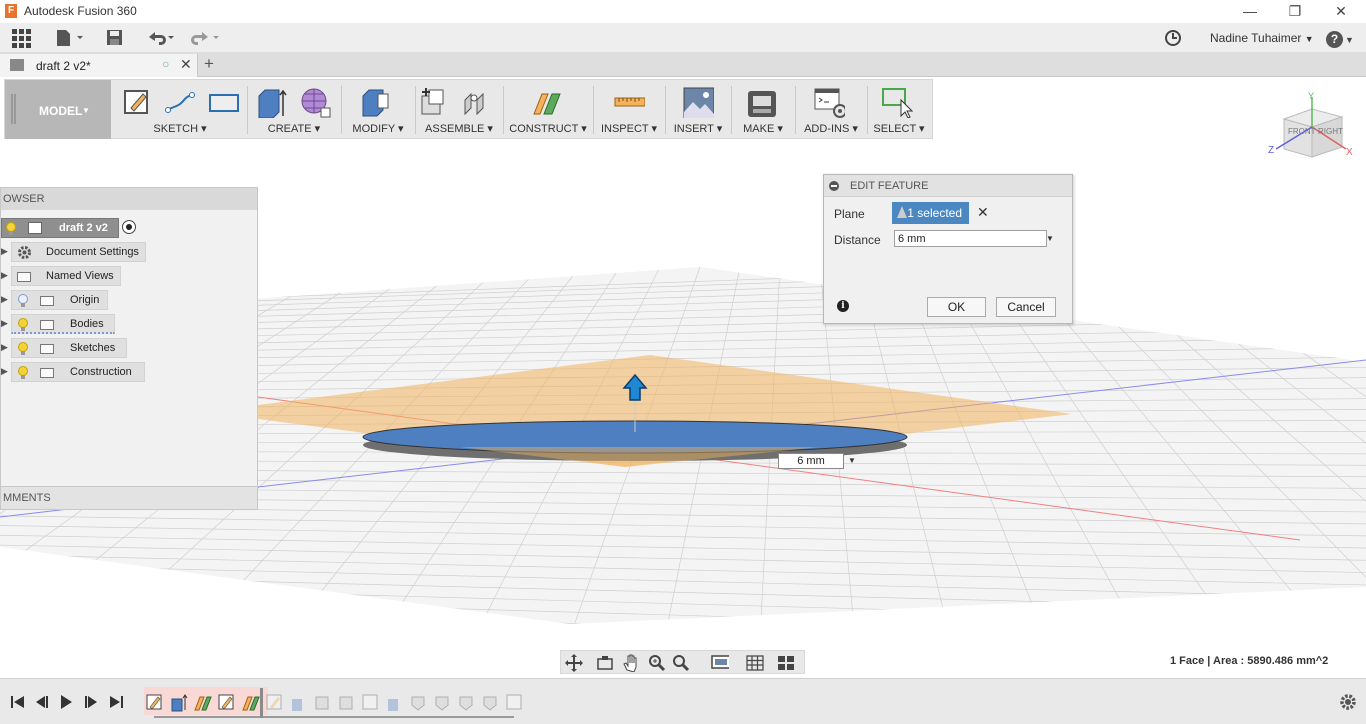  What do you see at coordinates (829, 102) in the screenshot?
I see `scripts-add-ins-icon` at bounding box center [829, 102].